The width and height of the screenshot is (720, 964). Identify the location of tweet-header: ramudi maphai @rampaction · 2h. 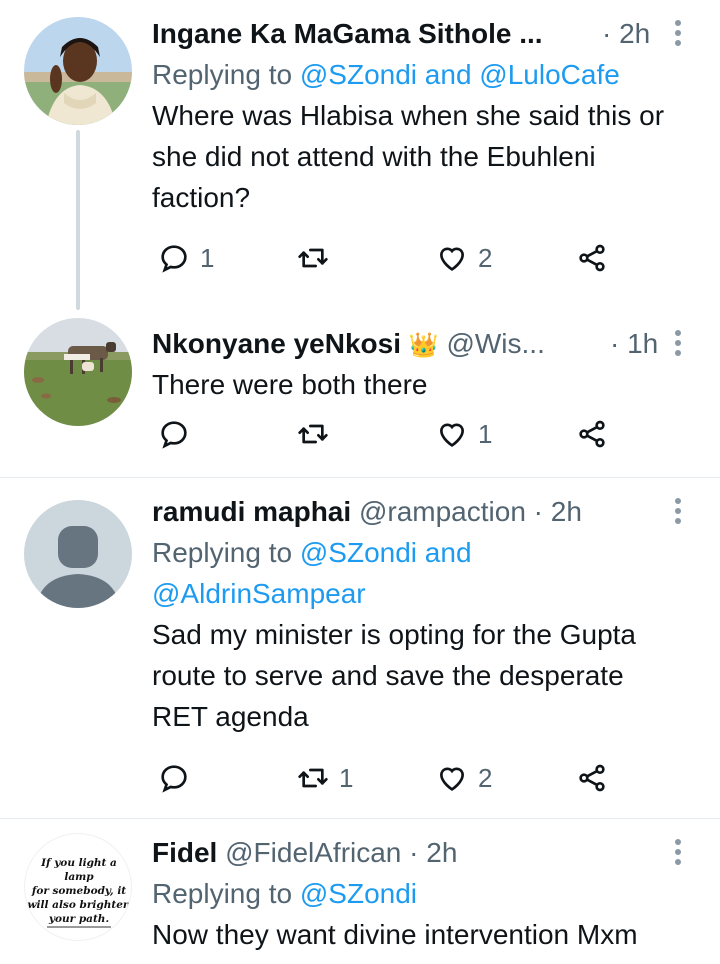
(422, 512).